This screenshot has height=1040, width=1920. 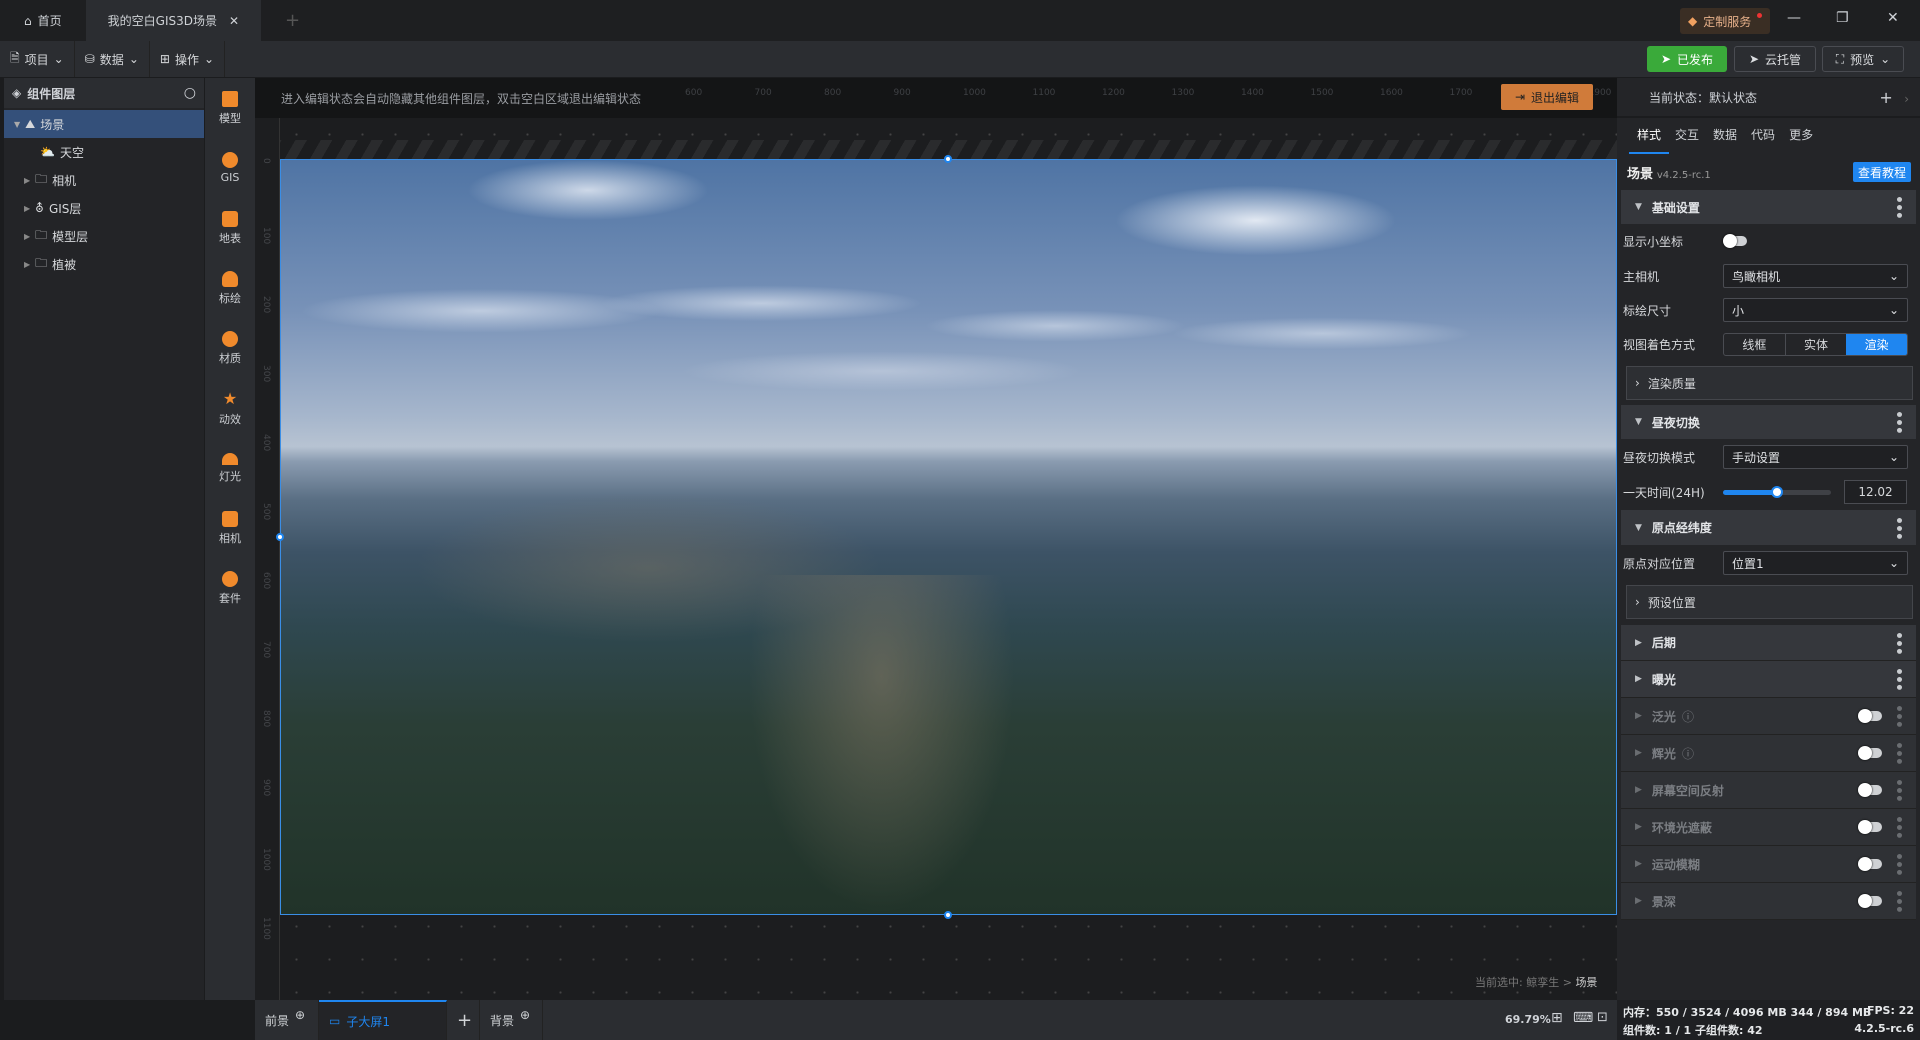 What do you see at coordinates (230, 588) in the screenshot?
I see `palette-kit: 套件` at bounding box center [230, 588].